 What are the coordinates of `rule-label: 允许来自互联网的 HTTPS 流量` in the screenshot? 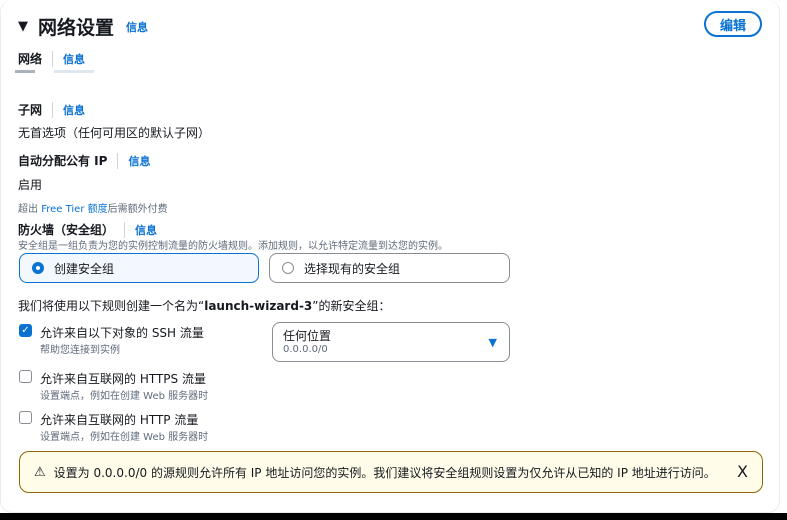 It's located at (123, 379).